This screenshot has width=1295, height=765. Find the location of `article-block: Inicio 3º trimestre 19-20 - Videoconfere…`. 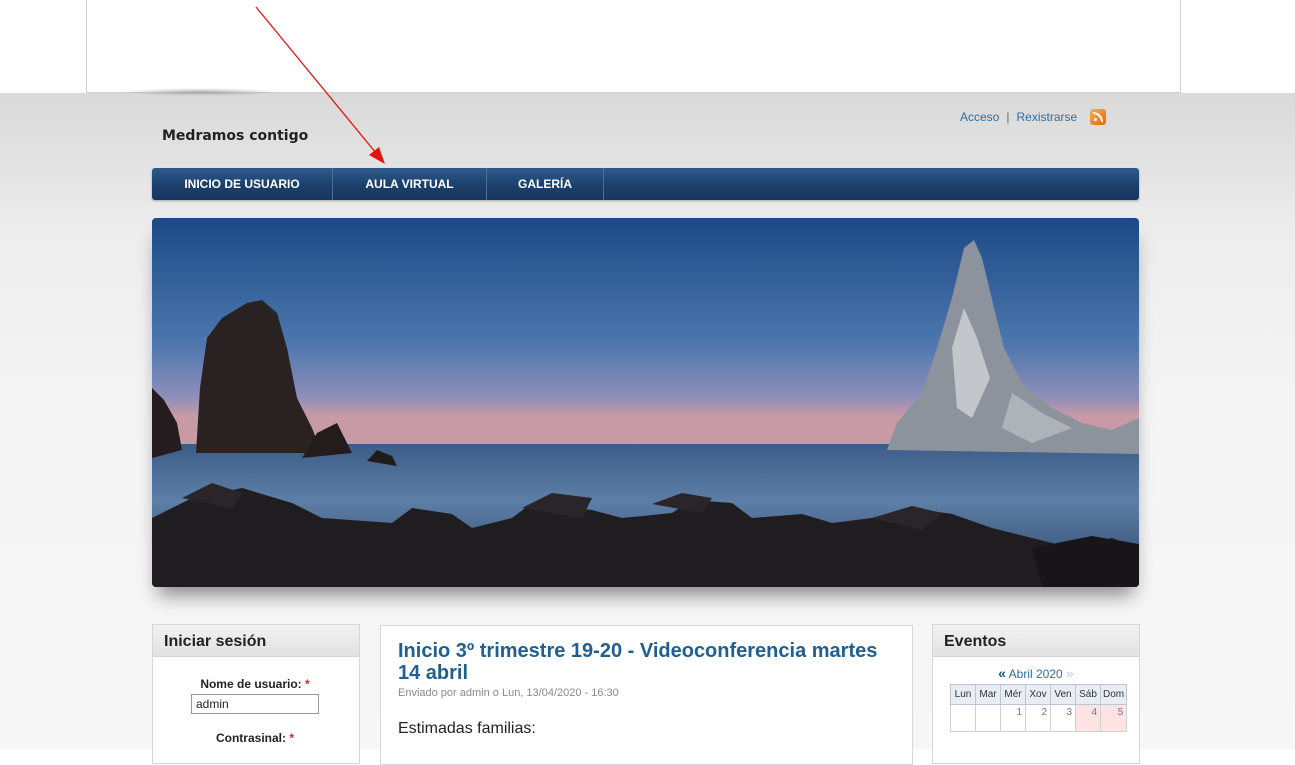

article-block: Inicio 3º trimestre 19-20 - Videoconfere… is located at coordinates (646, 695).